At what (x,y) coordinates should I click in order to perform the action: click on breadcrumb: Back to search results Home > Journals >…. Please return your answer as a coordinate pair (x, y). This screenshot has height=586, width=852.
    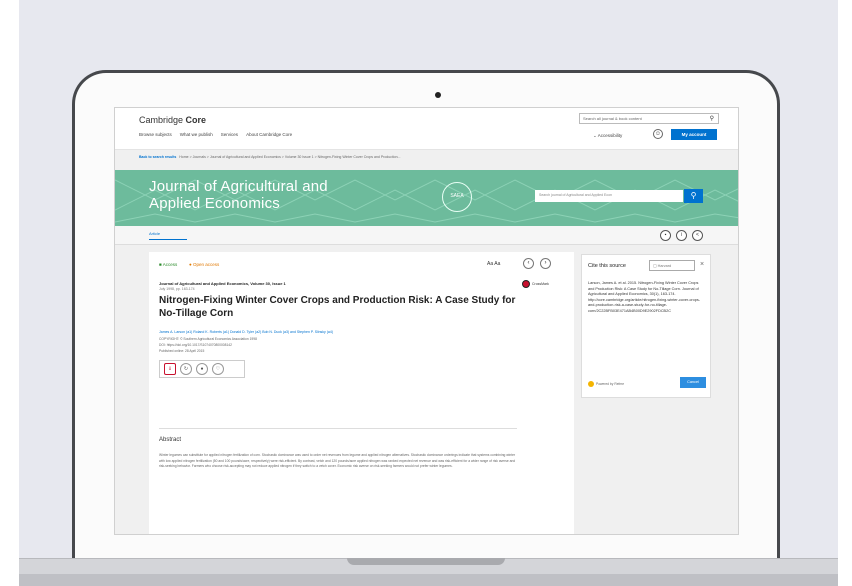
    Looking at the image, I should click on (429, 157).